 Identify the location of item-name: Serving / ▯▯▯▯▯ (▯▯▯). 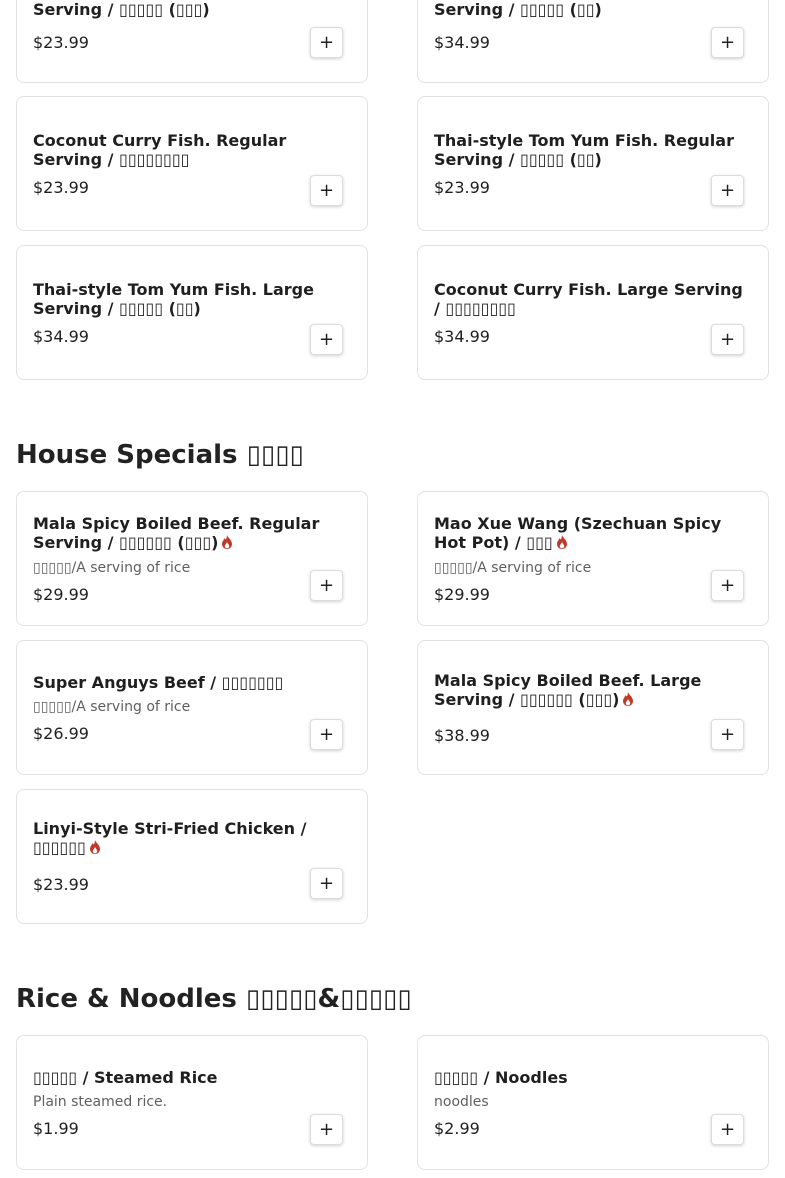
(121, 9).